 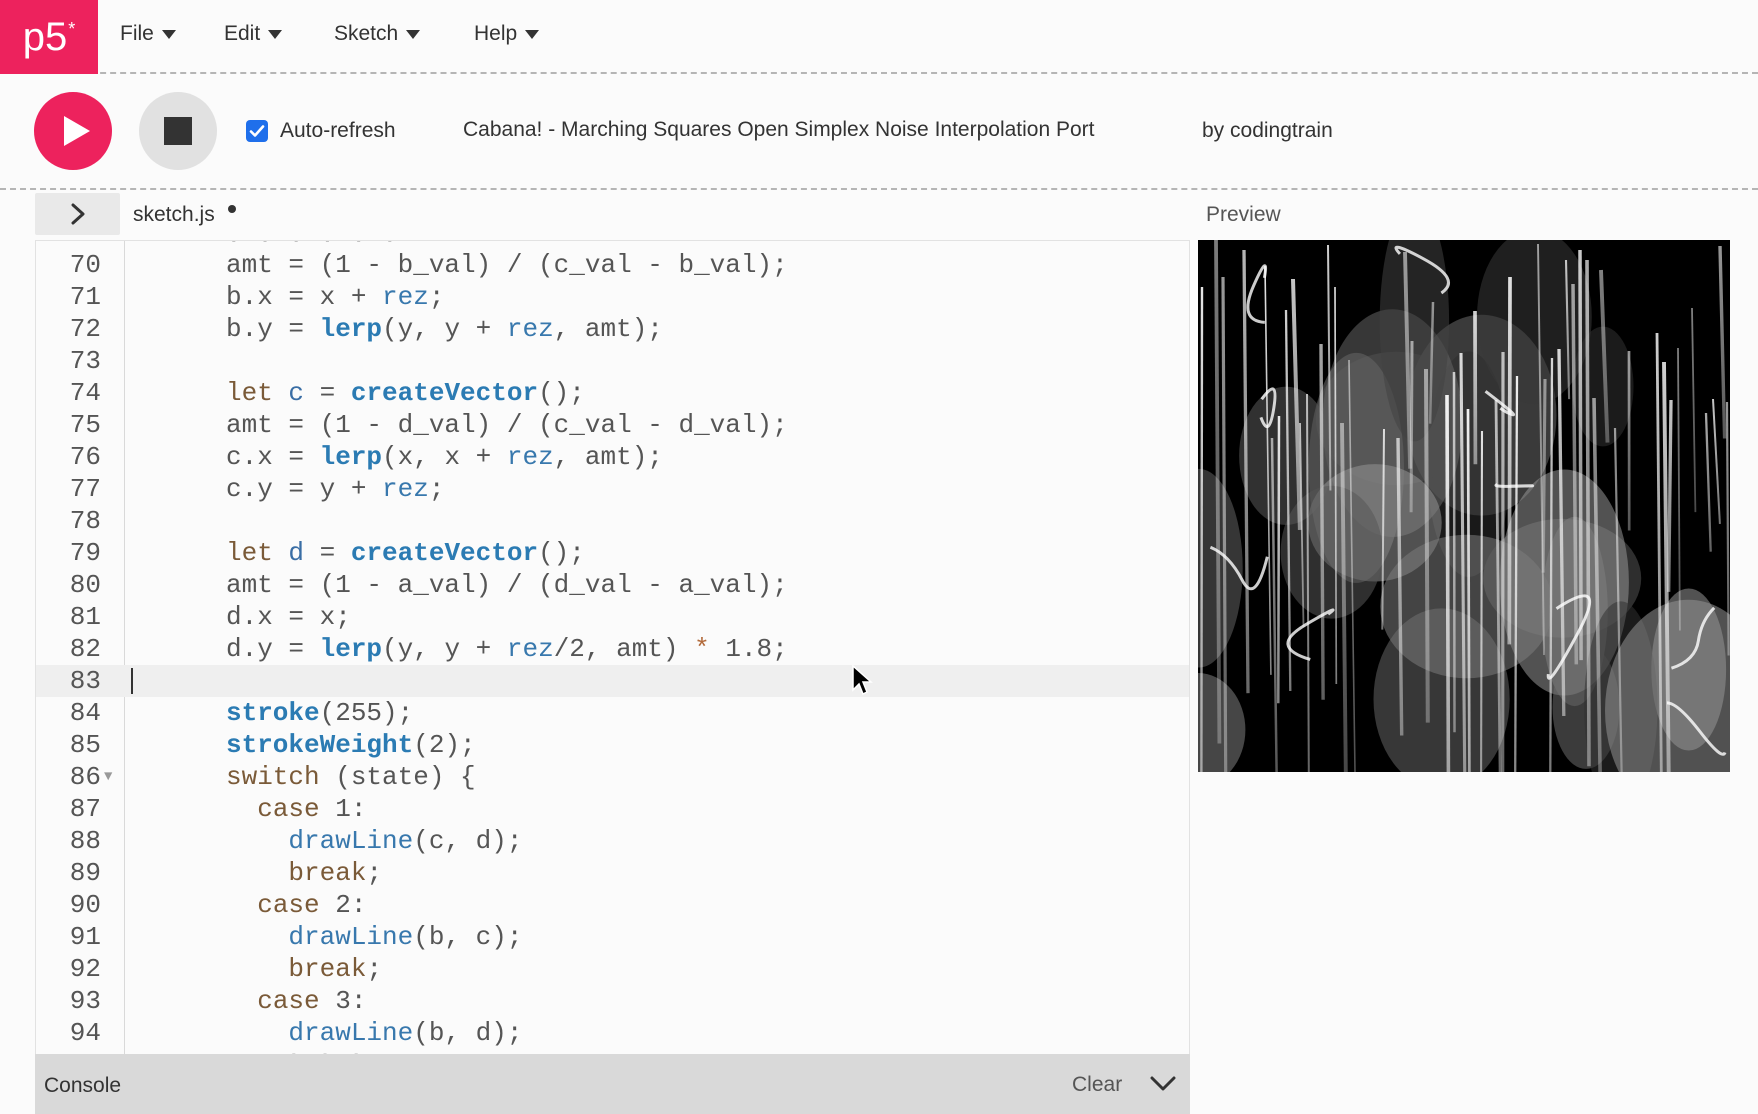 I want to click on code-line: 91 drawLine(b, c);, so click(x=612, y=937).